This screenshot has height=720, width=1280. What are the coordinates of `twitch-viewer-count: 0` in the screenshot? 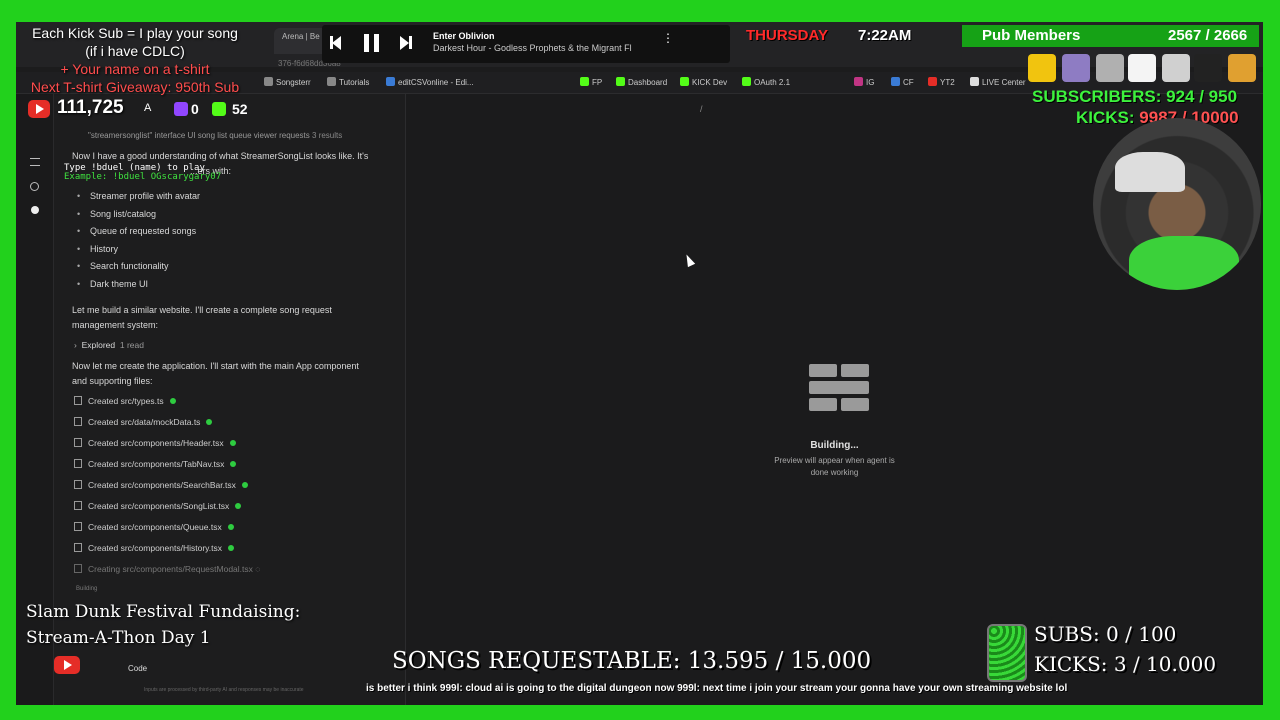 It's located at (195, 109).